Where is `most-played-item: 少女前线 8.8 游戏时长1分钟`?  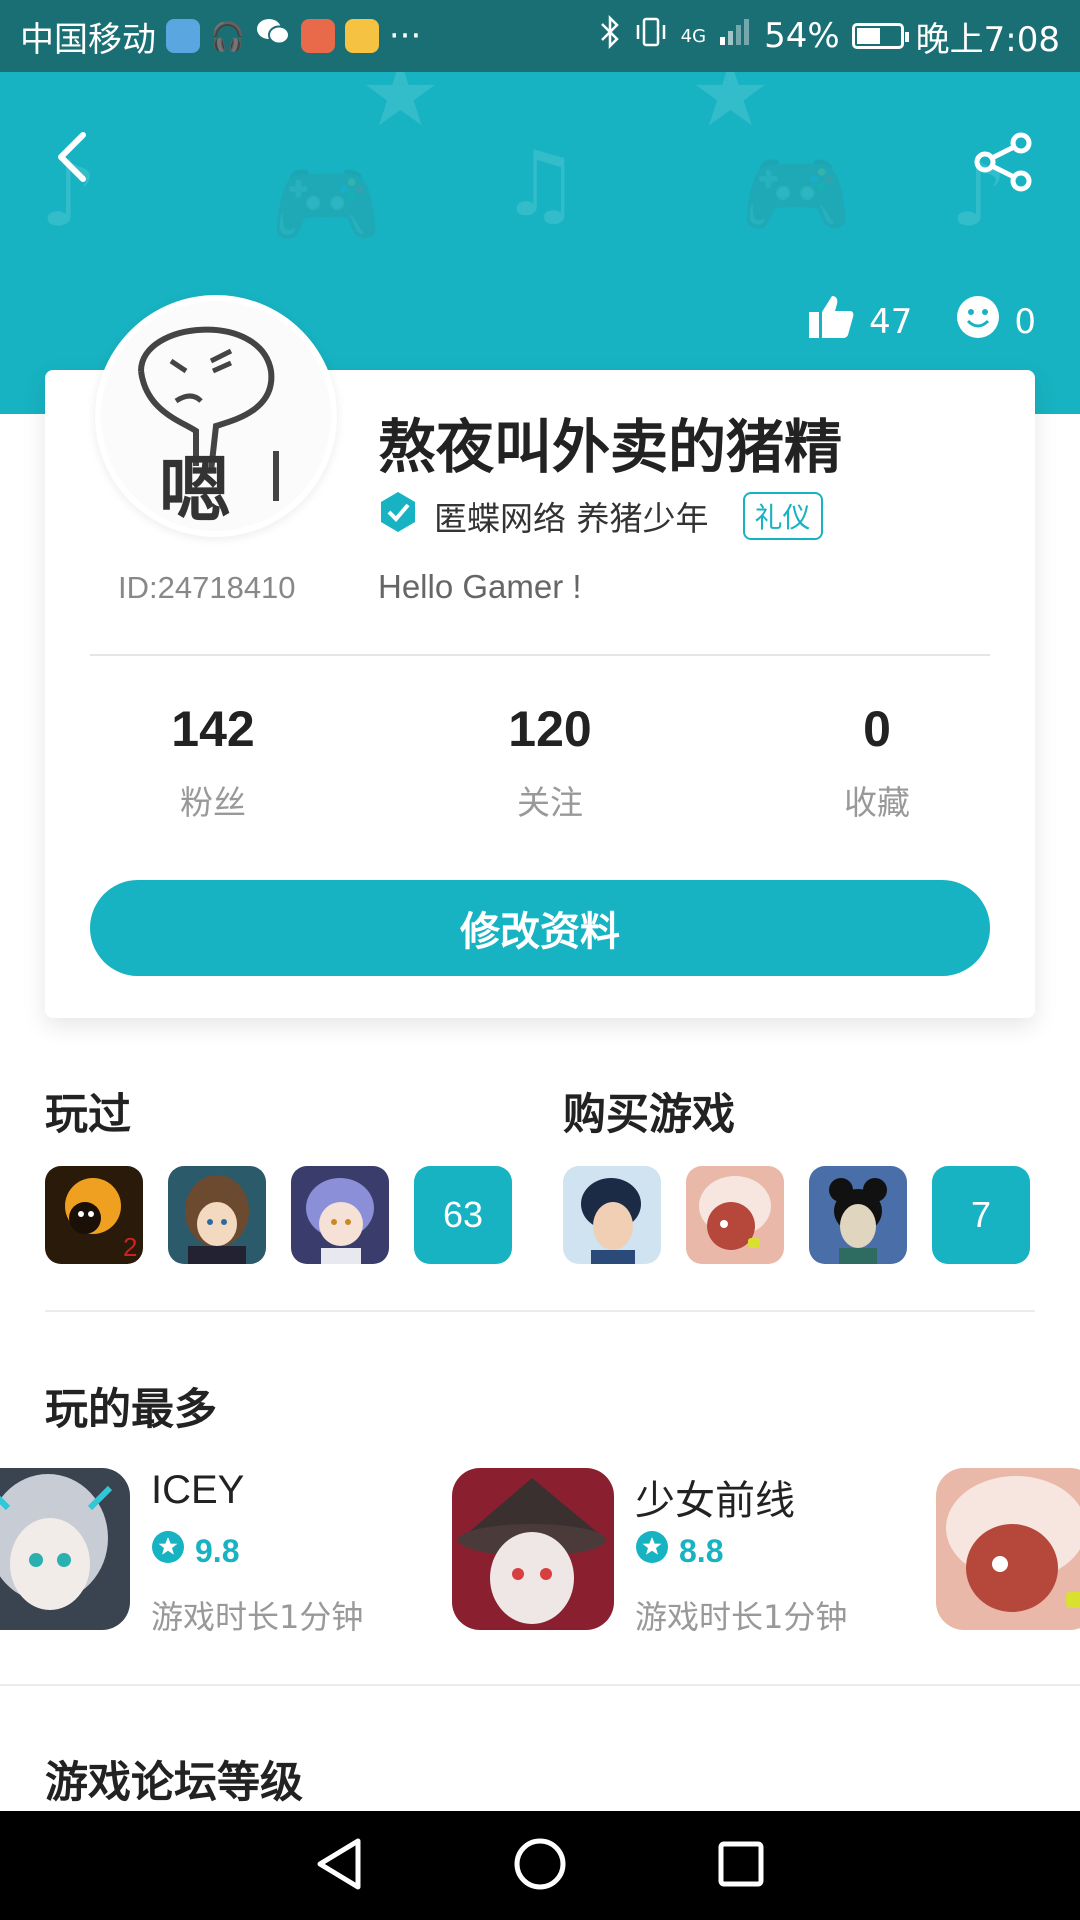
most-played-item: 少女前线 8.8 游戏时长1分钟 is located at coordinates (662, 1552).